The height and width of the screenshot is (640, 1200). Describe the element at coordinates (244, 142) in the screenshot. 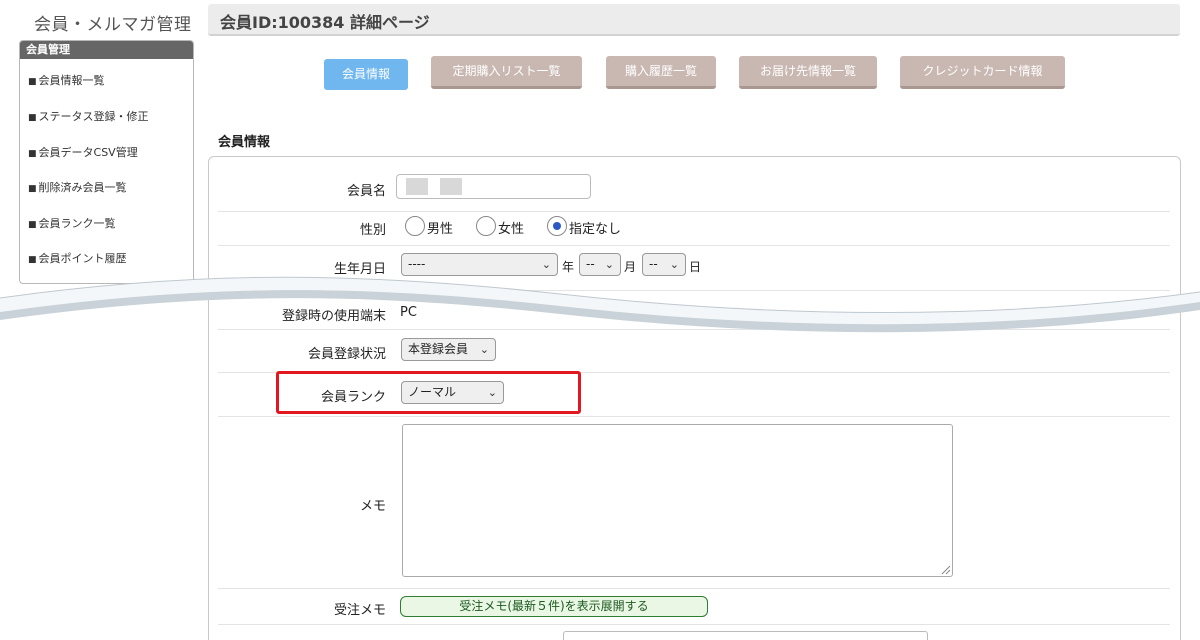

I see `section-title: 会員情報` at that location.